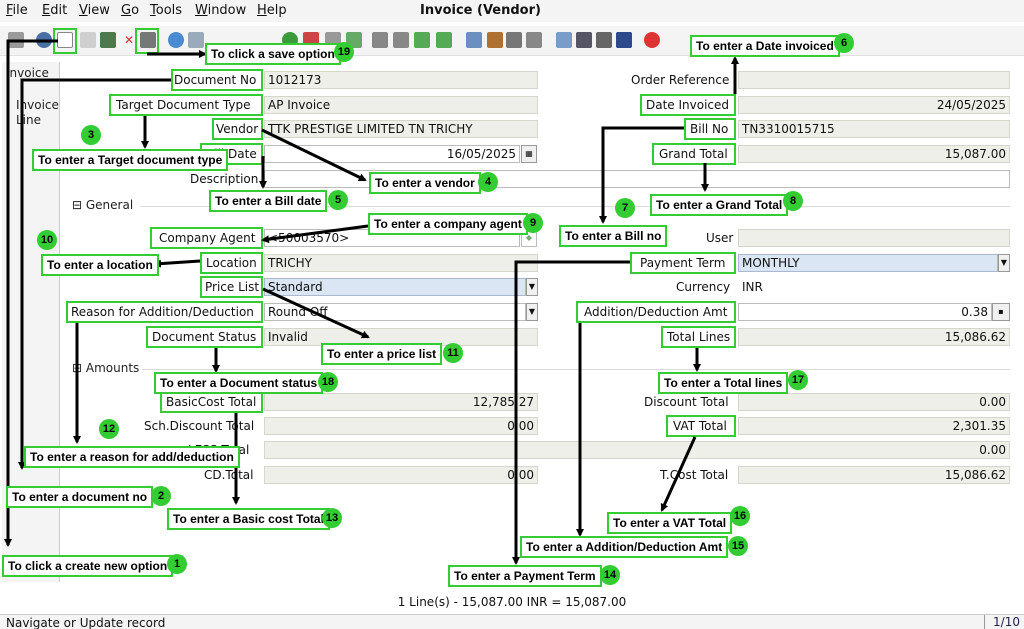  I want to click on highlight-add-deduct-amt, so click(656, 312).